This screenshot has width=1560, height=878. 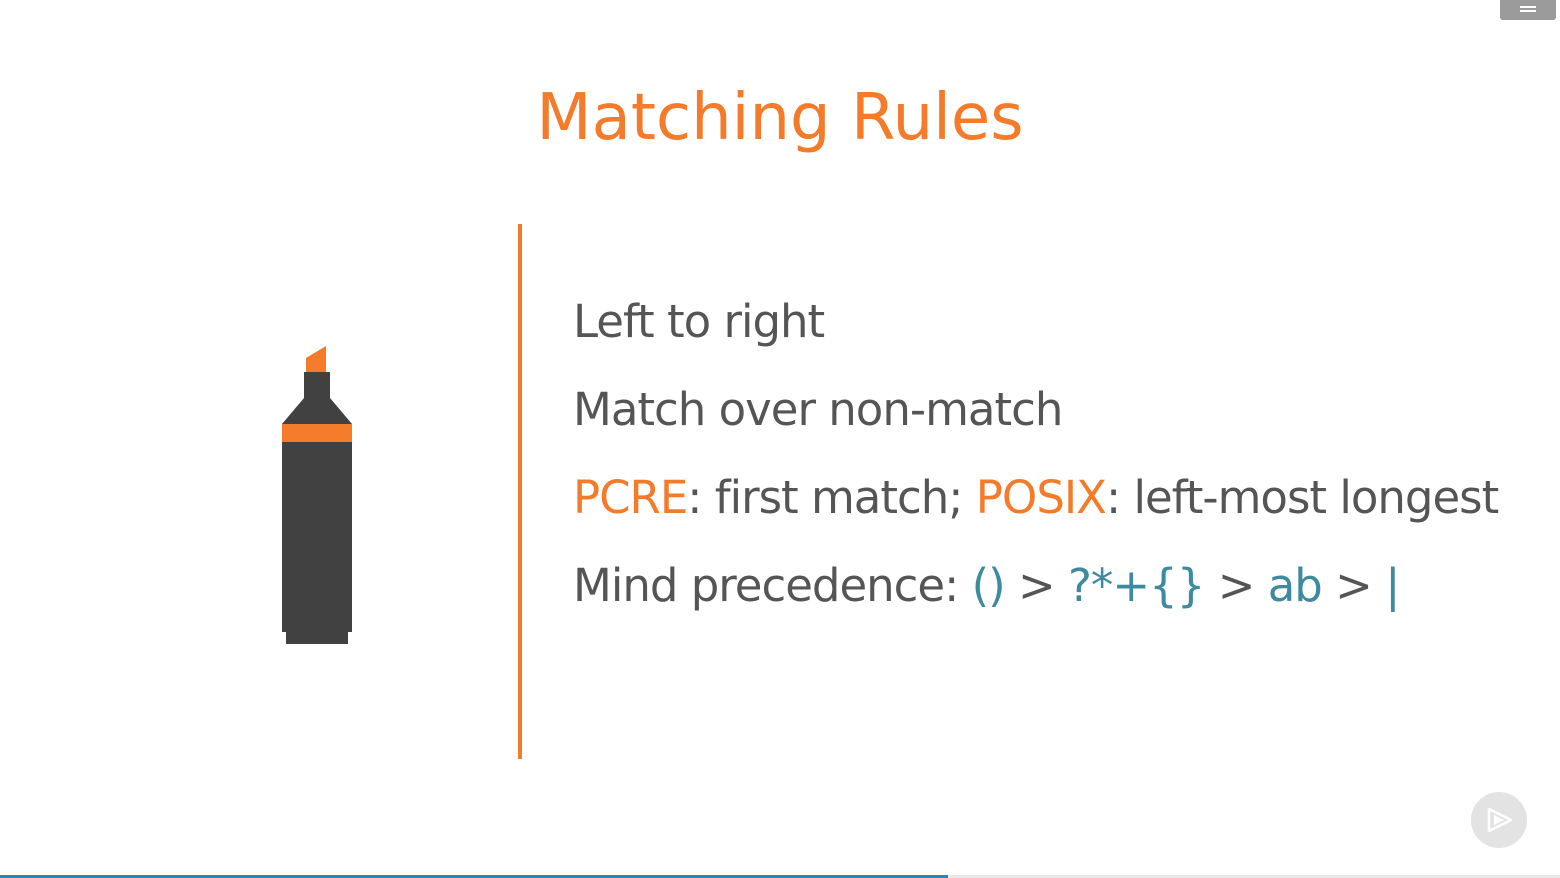 What do you see at coordinates (1392, 585) in the screenshot?
I see `precedence-alternation: |` at bounding box center [1392, 585].